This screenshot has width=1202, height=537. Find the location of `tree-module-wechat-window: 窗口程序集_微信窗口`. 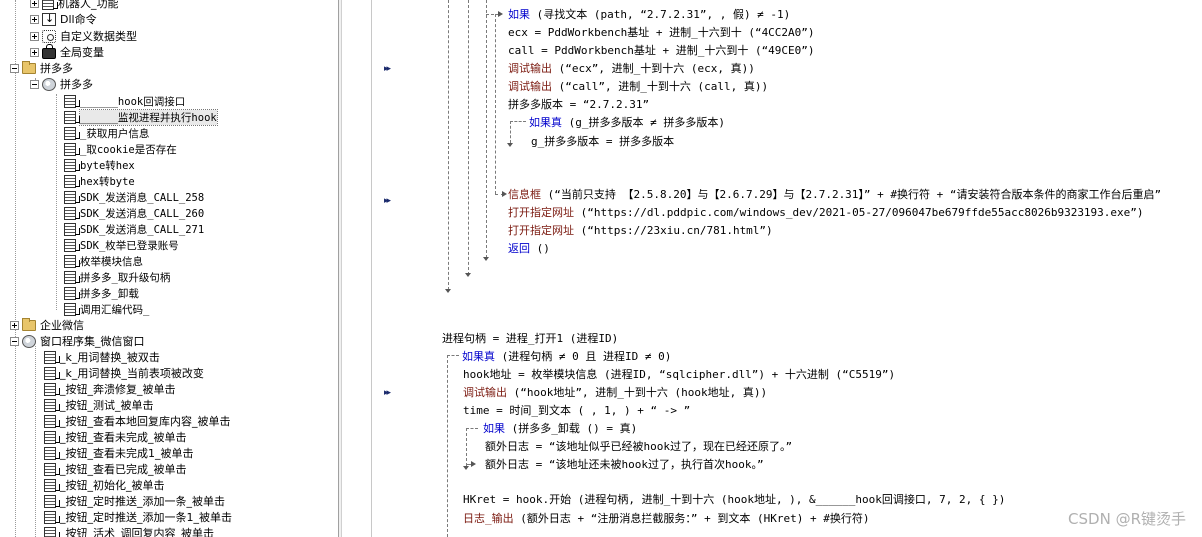

tree-module-wechat-window: 窗口程序集_微信窗口 is located at coordinates (77, 341).